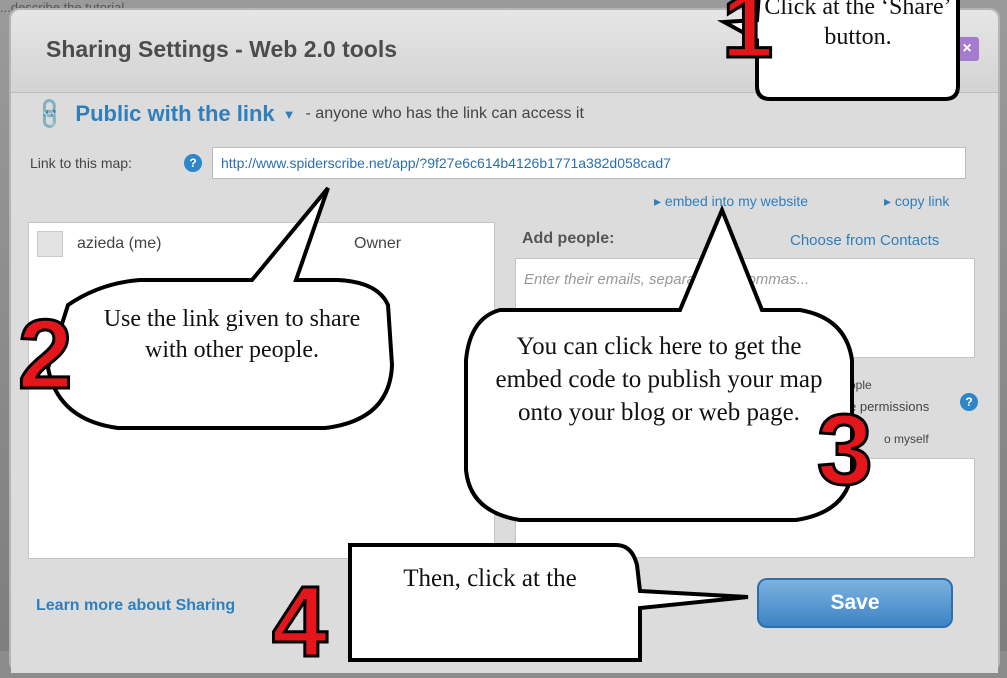  Describe the element at coordinates (548, 602) in the screenshot. I see `callout-4-bubble` at that location.